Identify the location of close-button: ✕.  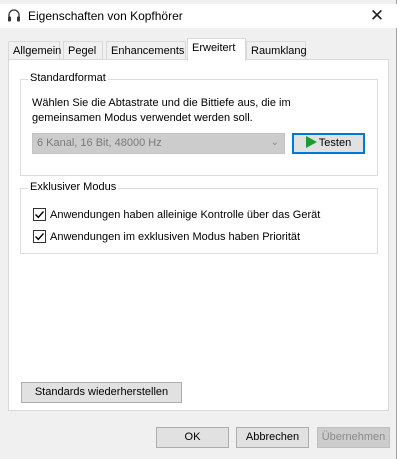
(377, 16).